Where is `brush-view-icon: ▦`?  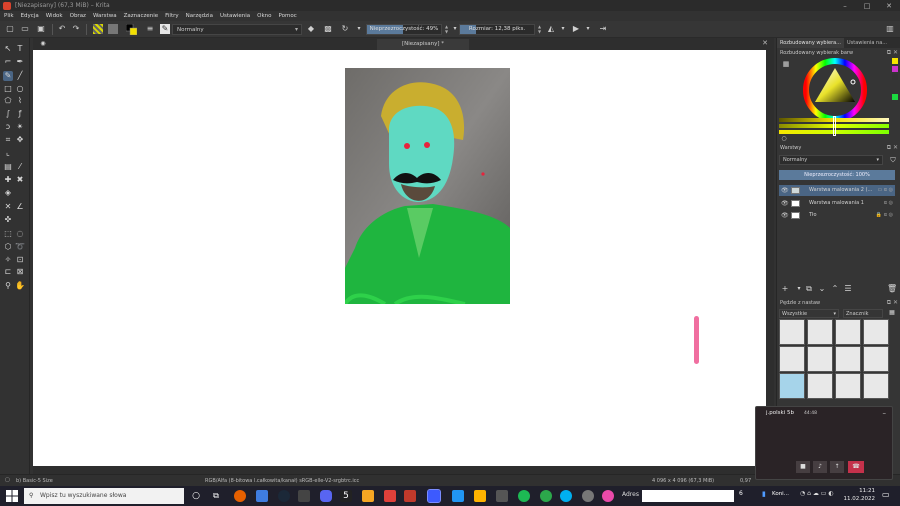 brush-view-icon: ▦ is located at coordinates (892, 313).